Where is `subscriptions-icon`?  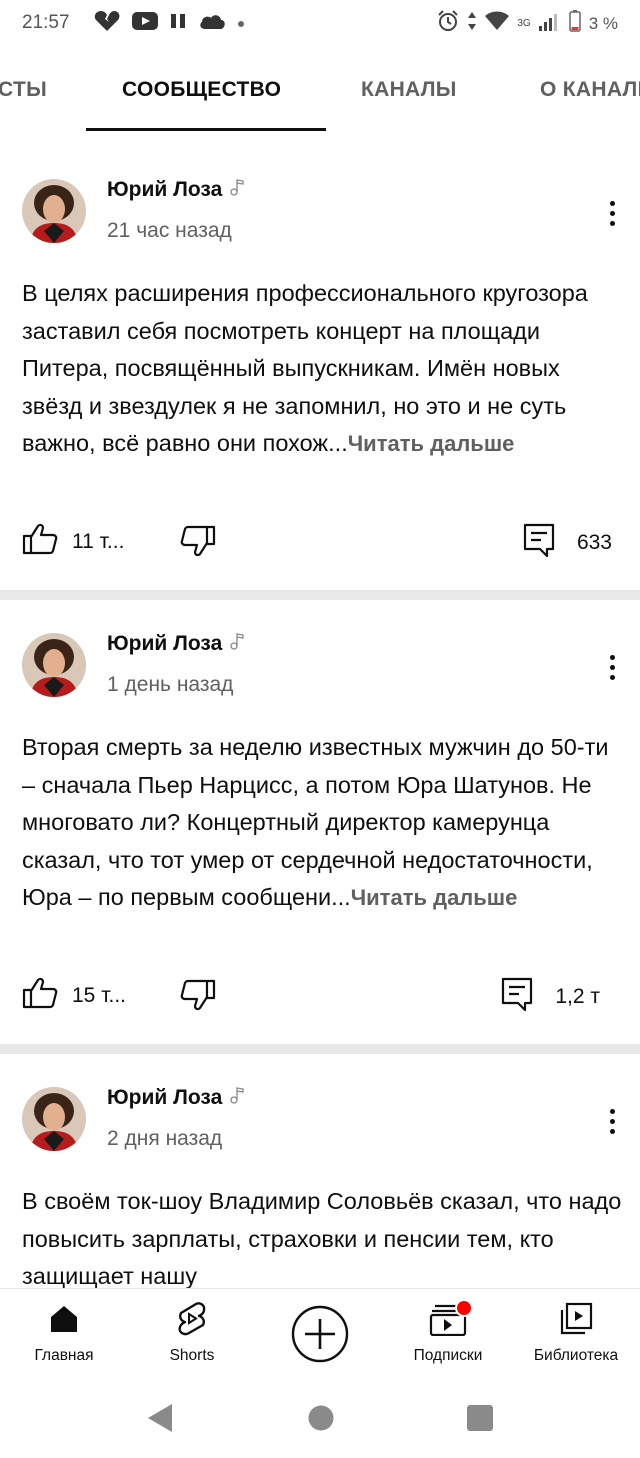
subscriptions-icon is located at coordinates (451, 1318).